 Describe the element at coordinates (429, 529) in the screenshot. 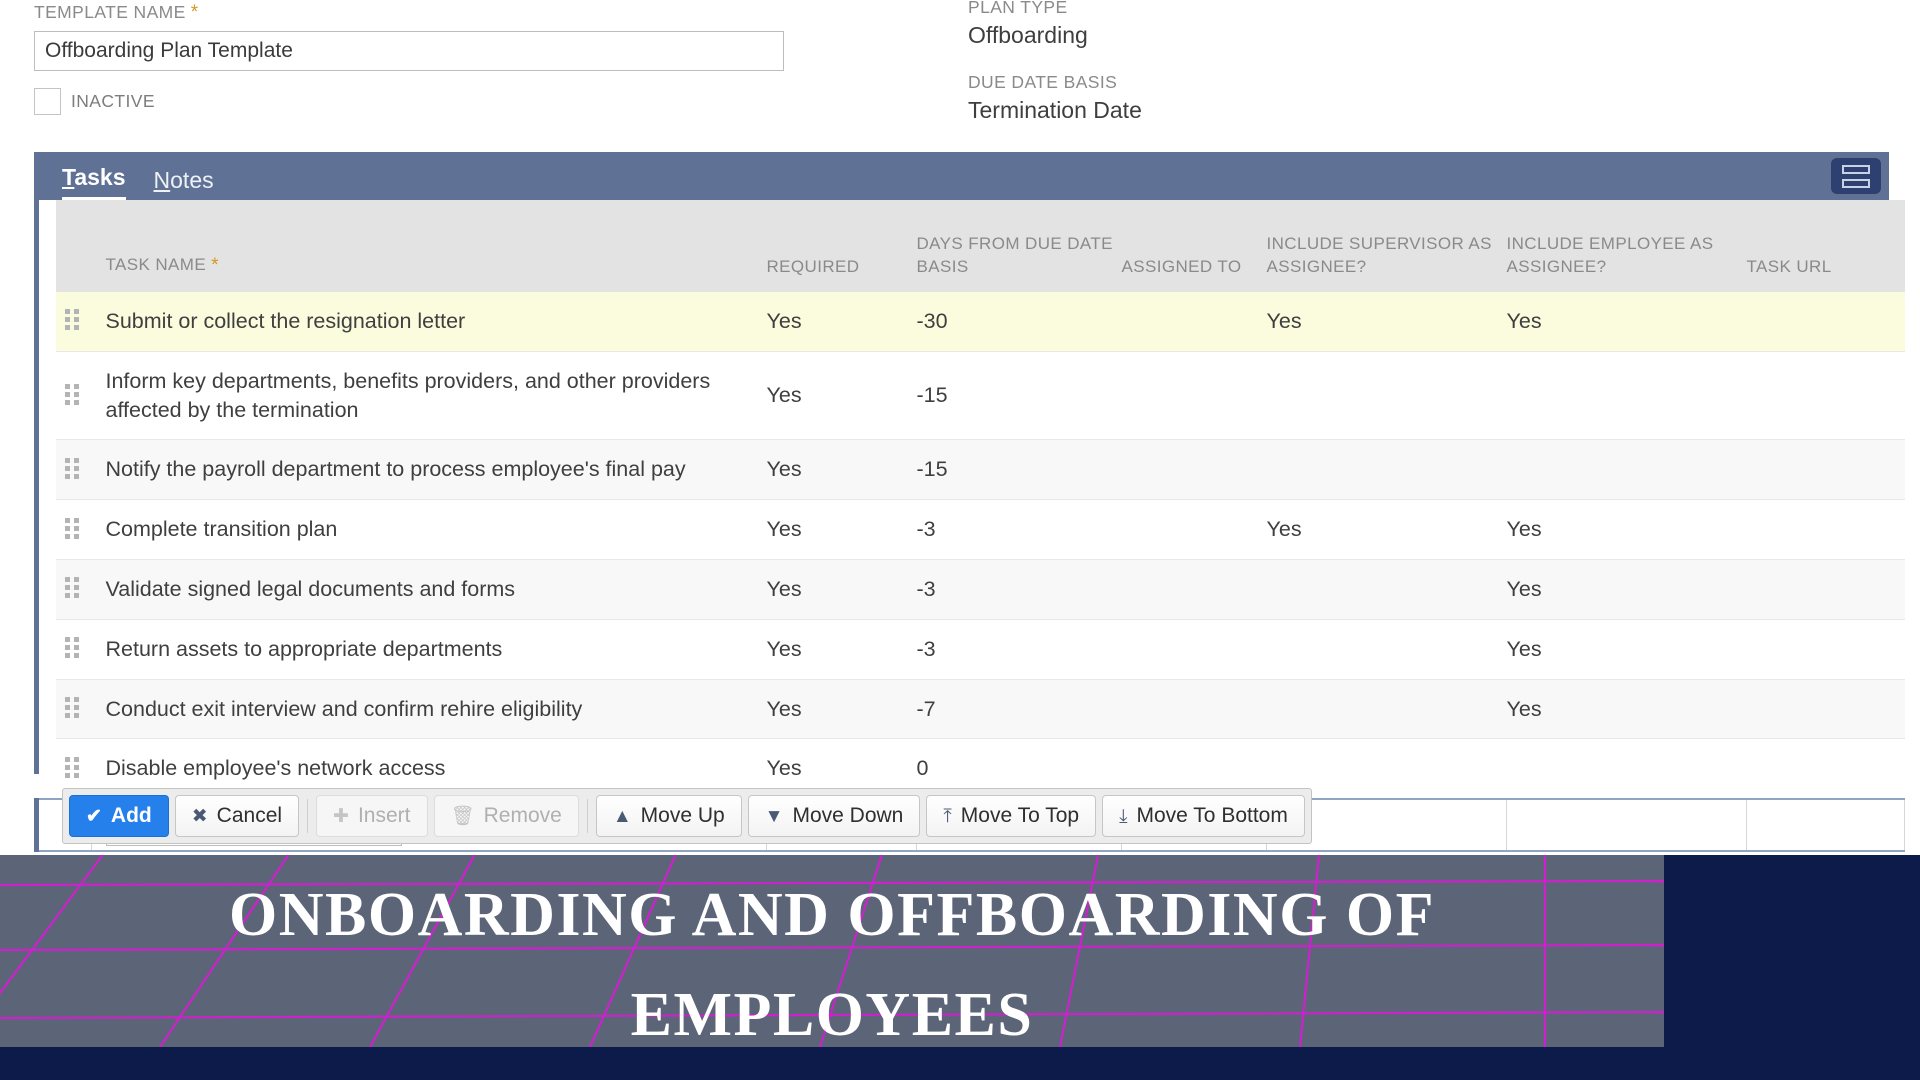

I see `cell-task-name: Complete transition plan` at that location.